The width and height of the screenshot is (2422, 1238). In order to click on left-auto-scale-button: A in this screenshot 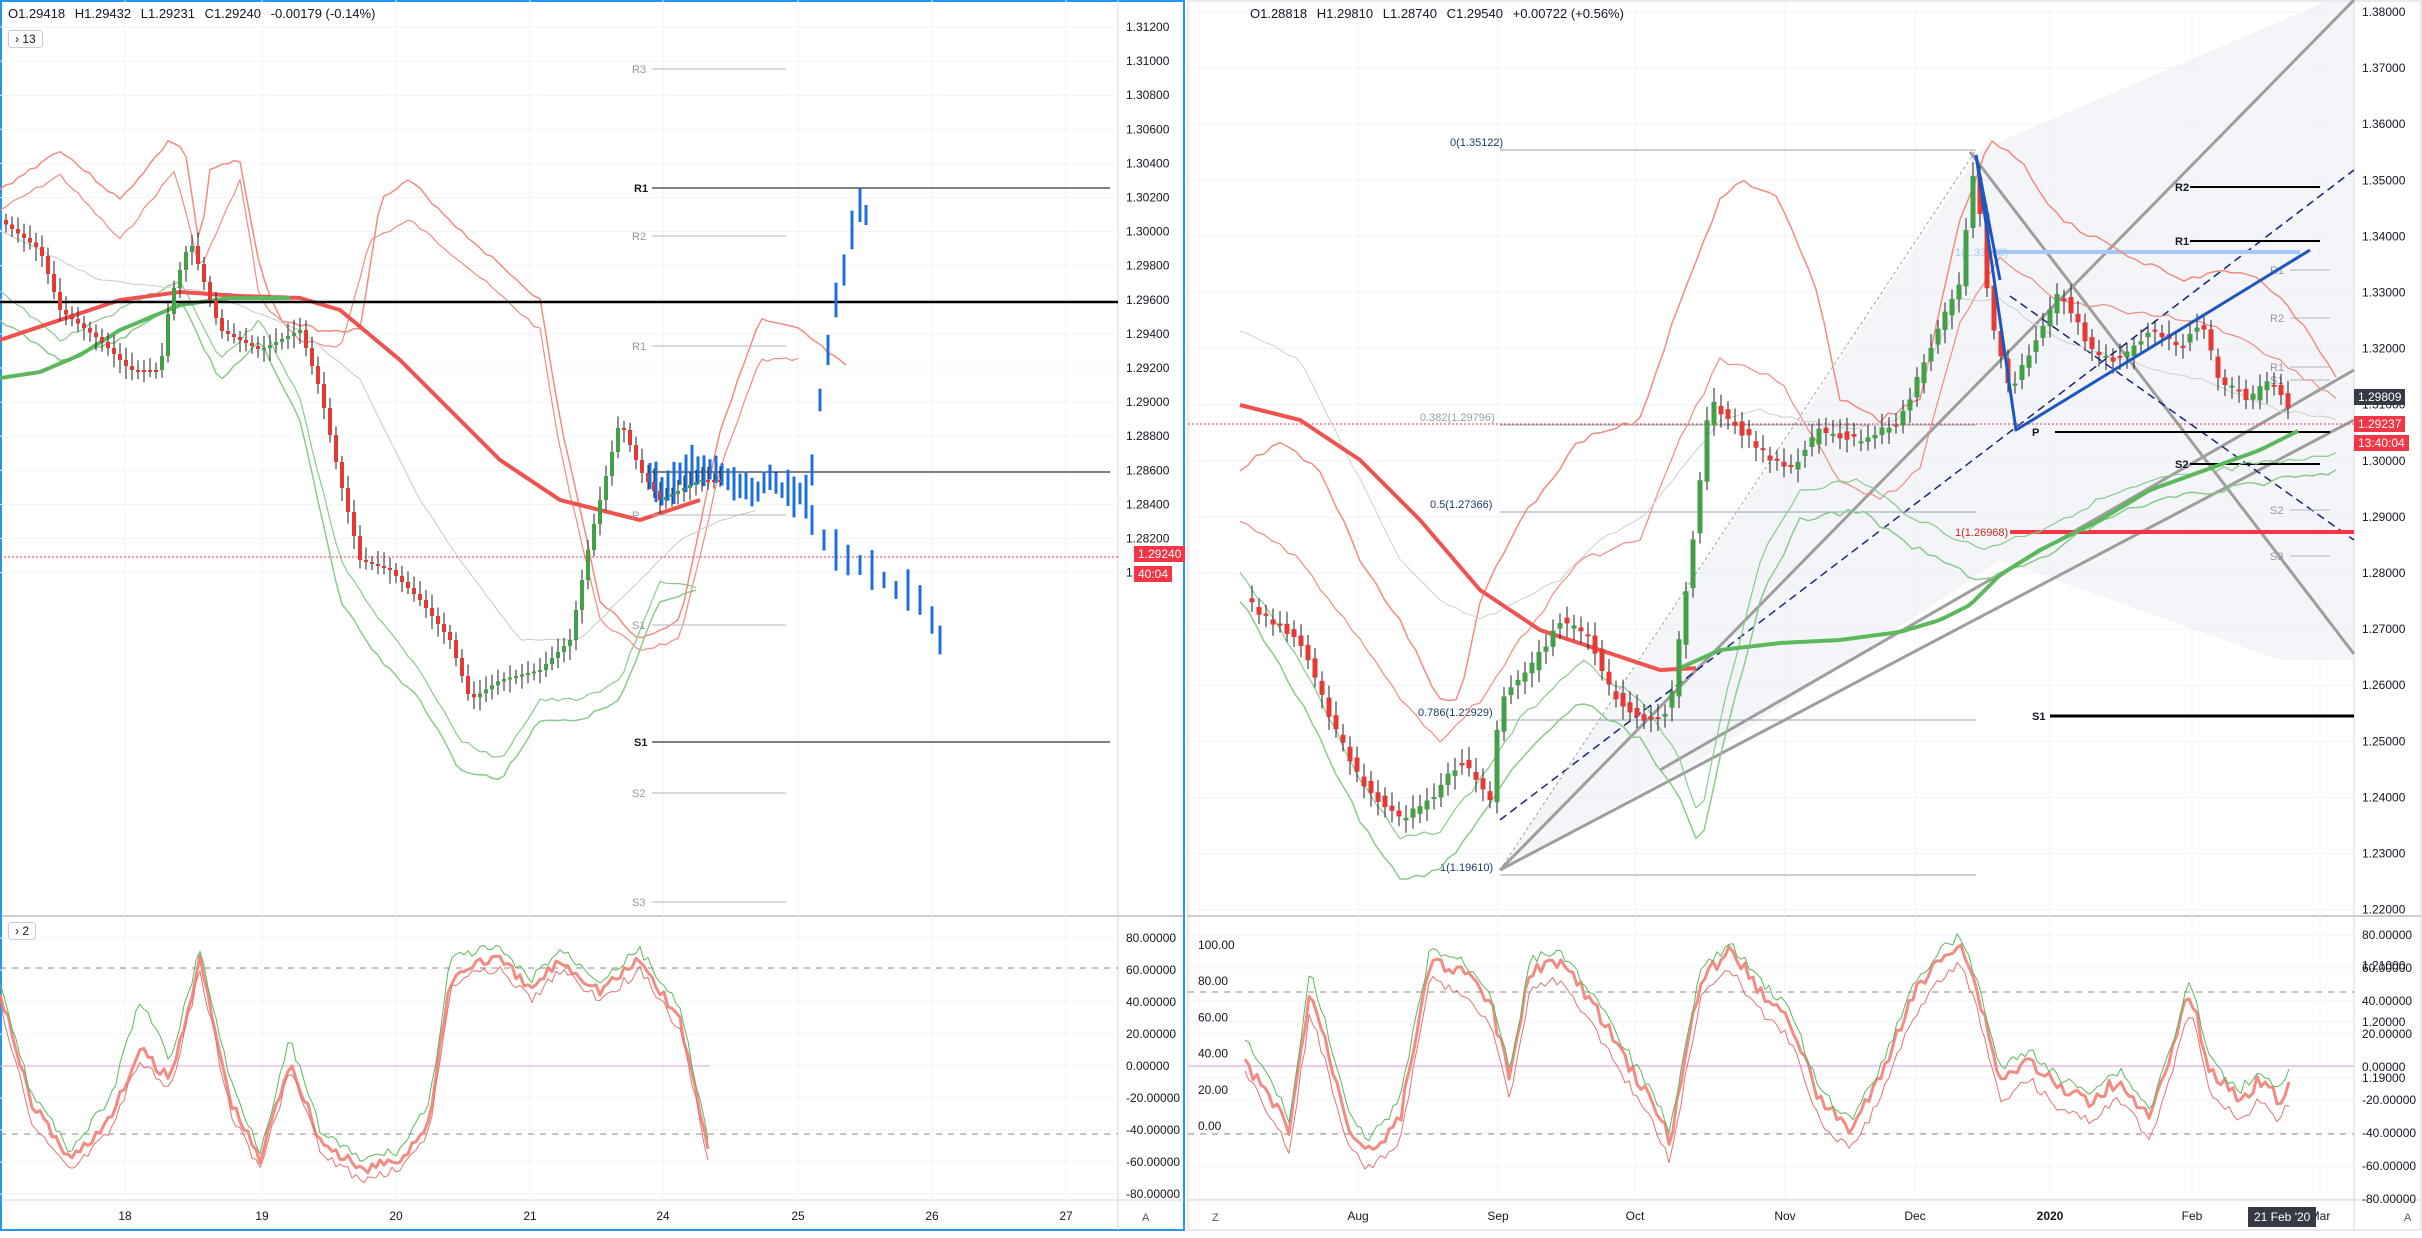, I will do `click(1145, 1218)`.